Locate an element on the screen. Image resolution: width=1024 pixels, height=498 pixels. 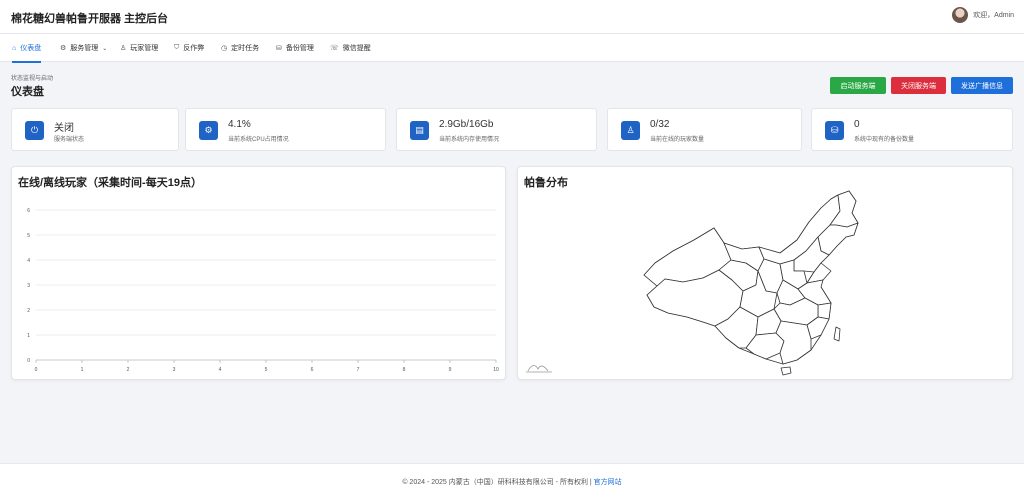
stat-label: 当前系统CPU占用情况 is located at coordinates (258, 140).